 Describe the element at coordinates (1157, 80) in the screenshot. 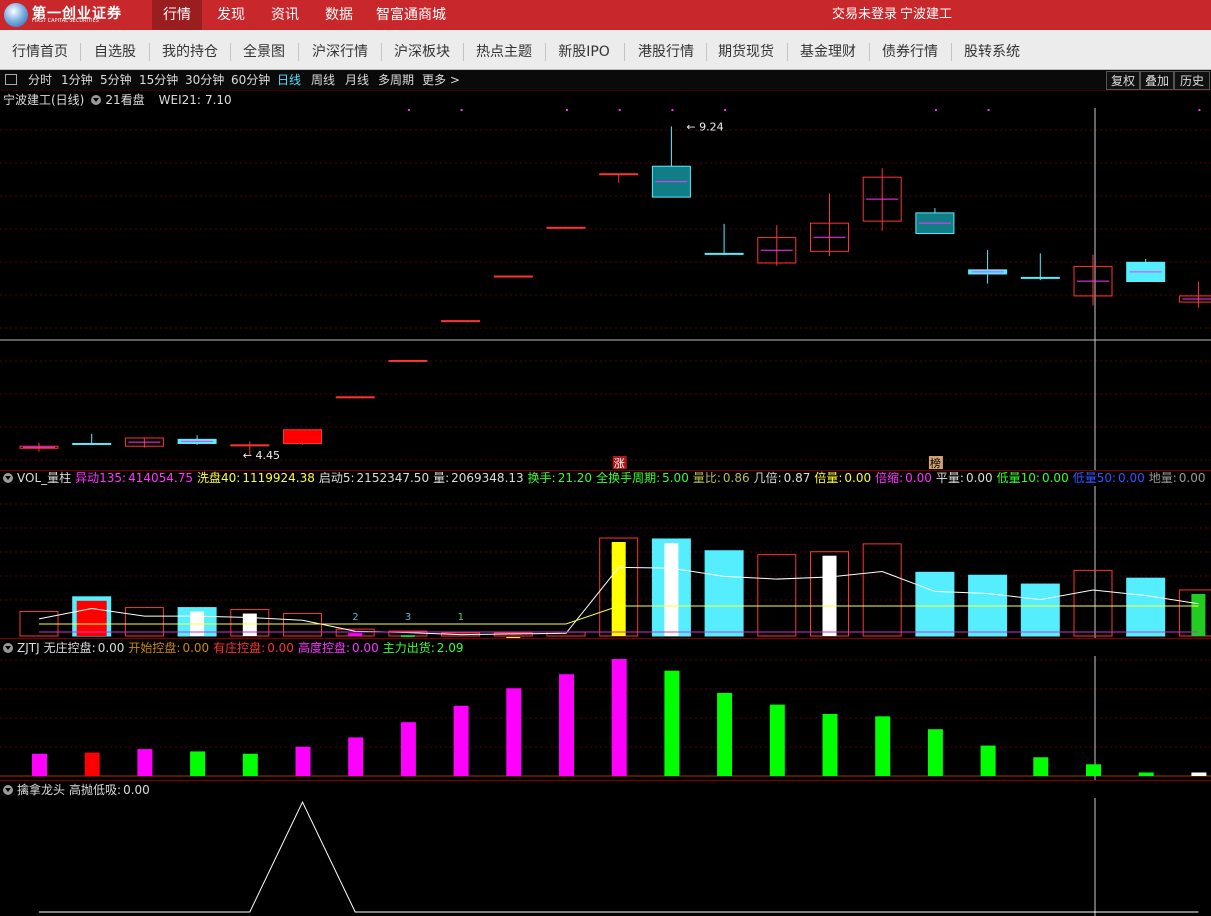

I see `overlay-button: 叠加` at that location.